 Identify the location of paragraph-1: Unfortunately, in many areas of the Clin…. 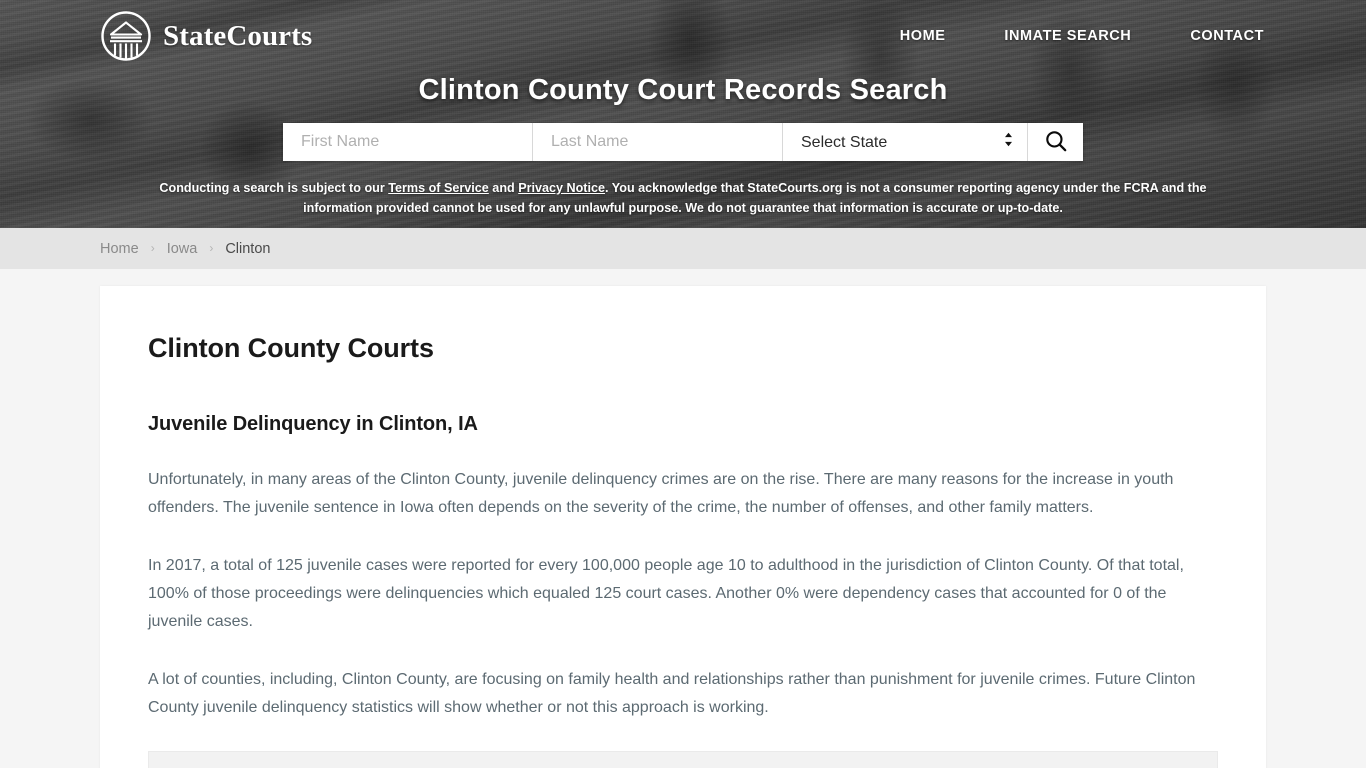
(661, 493).